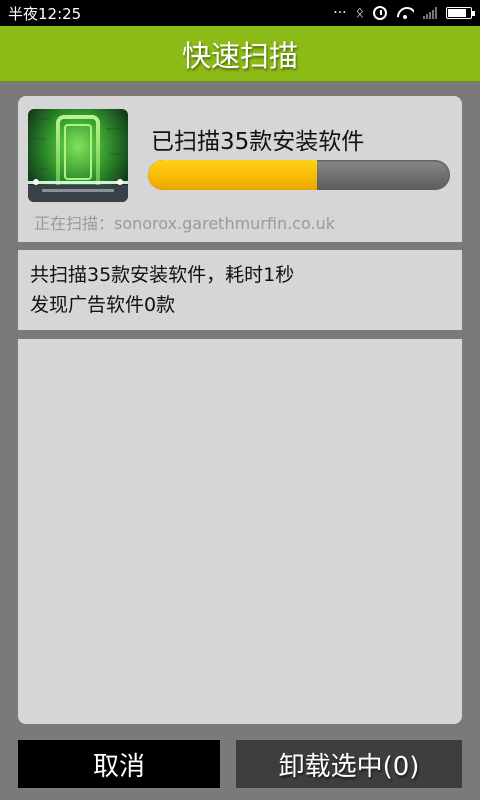 Image resolution: width=480 pixels, height=800 pixels. I want to click on scanner-app-icon-graphic, so click(78, 158).